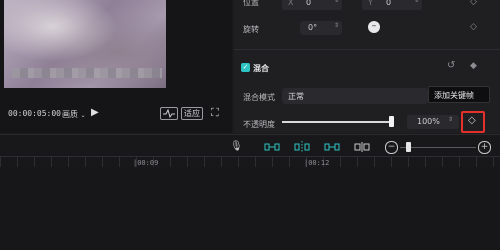  What do you see at coordinates (261, 68) in the screenshot?
I see `blend-section-title: 混合` at bounding box center [261, 68].